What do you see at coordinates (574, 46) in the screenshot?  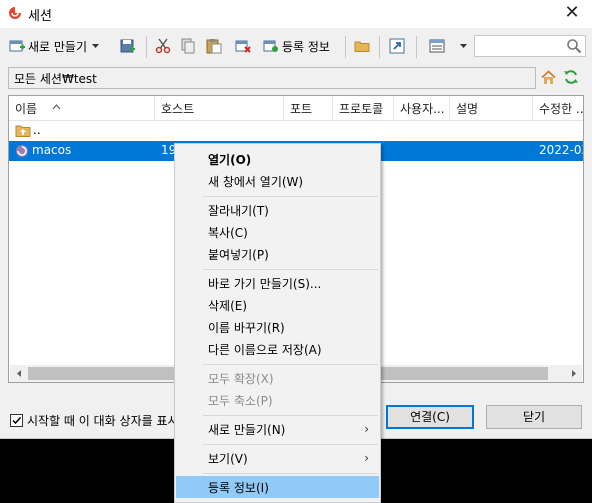 I see `search-icon` at bounding box center [574, 46].